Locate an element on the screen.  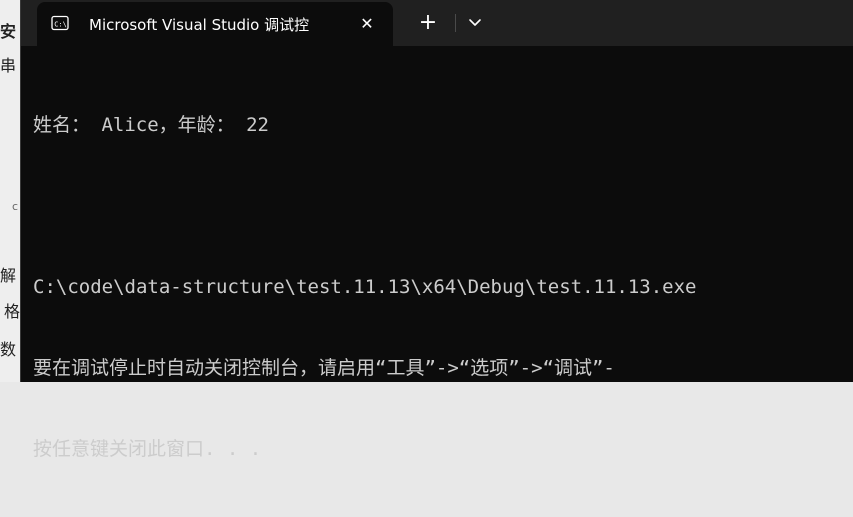
new-tab-button: + is located at coordinates (428, 23).